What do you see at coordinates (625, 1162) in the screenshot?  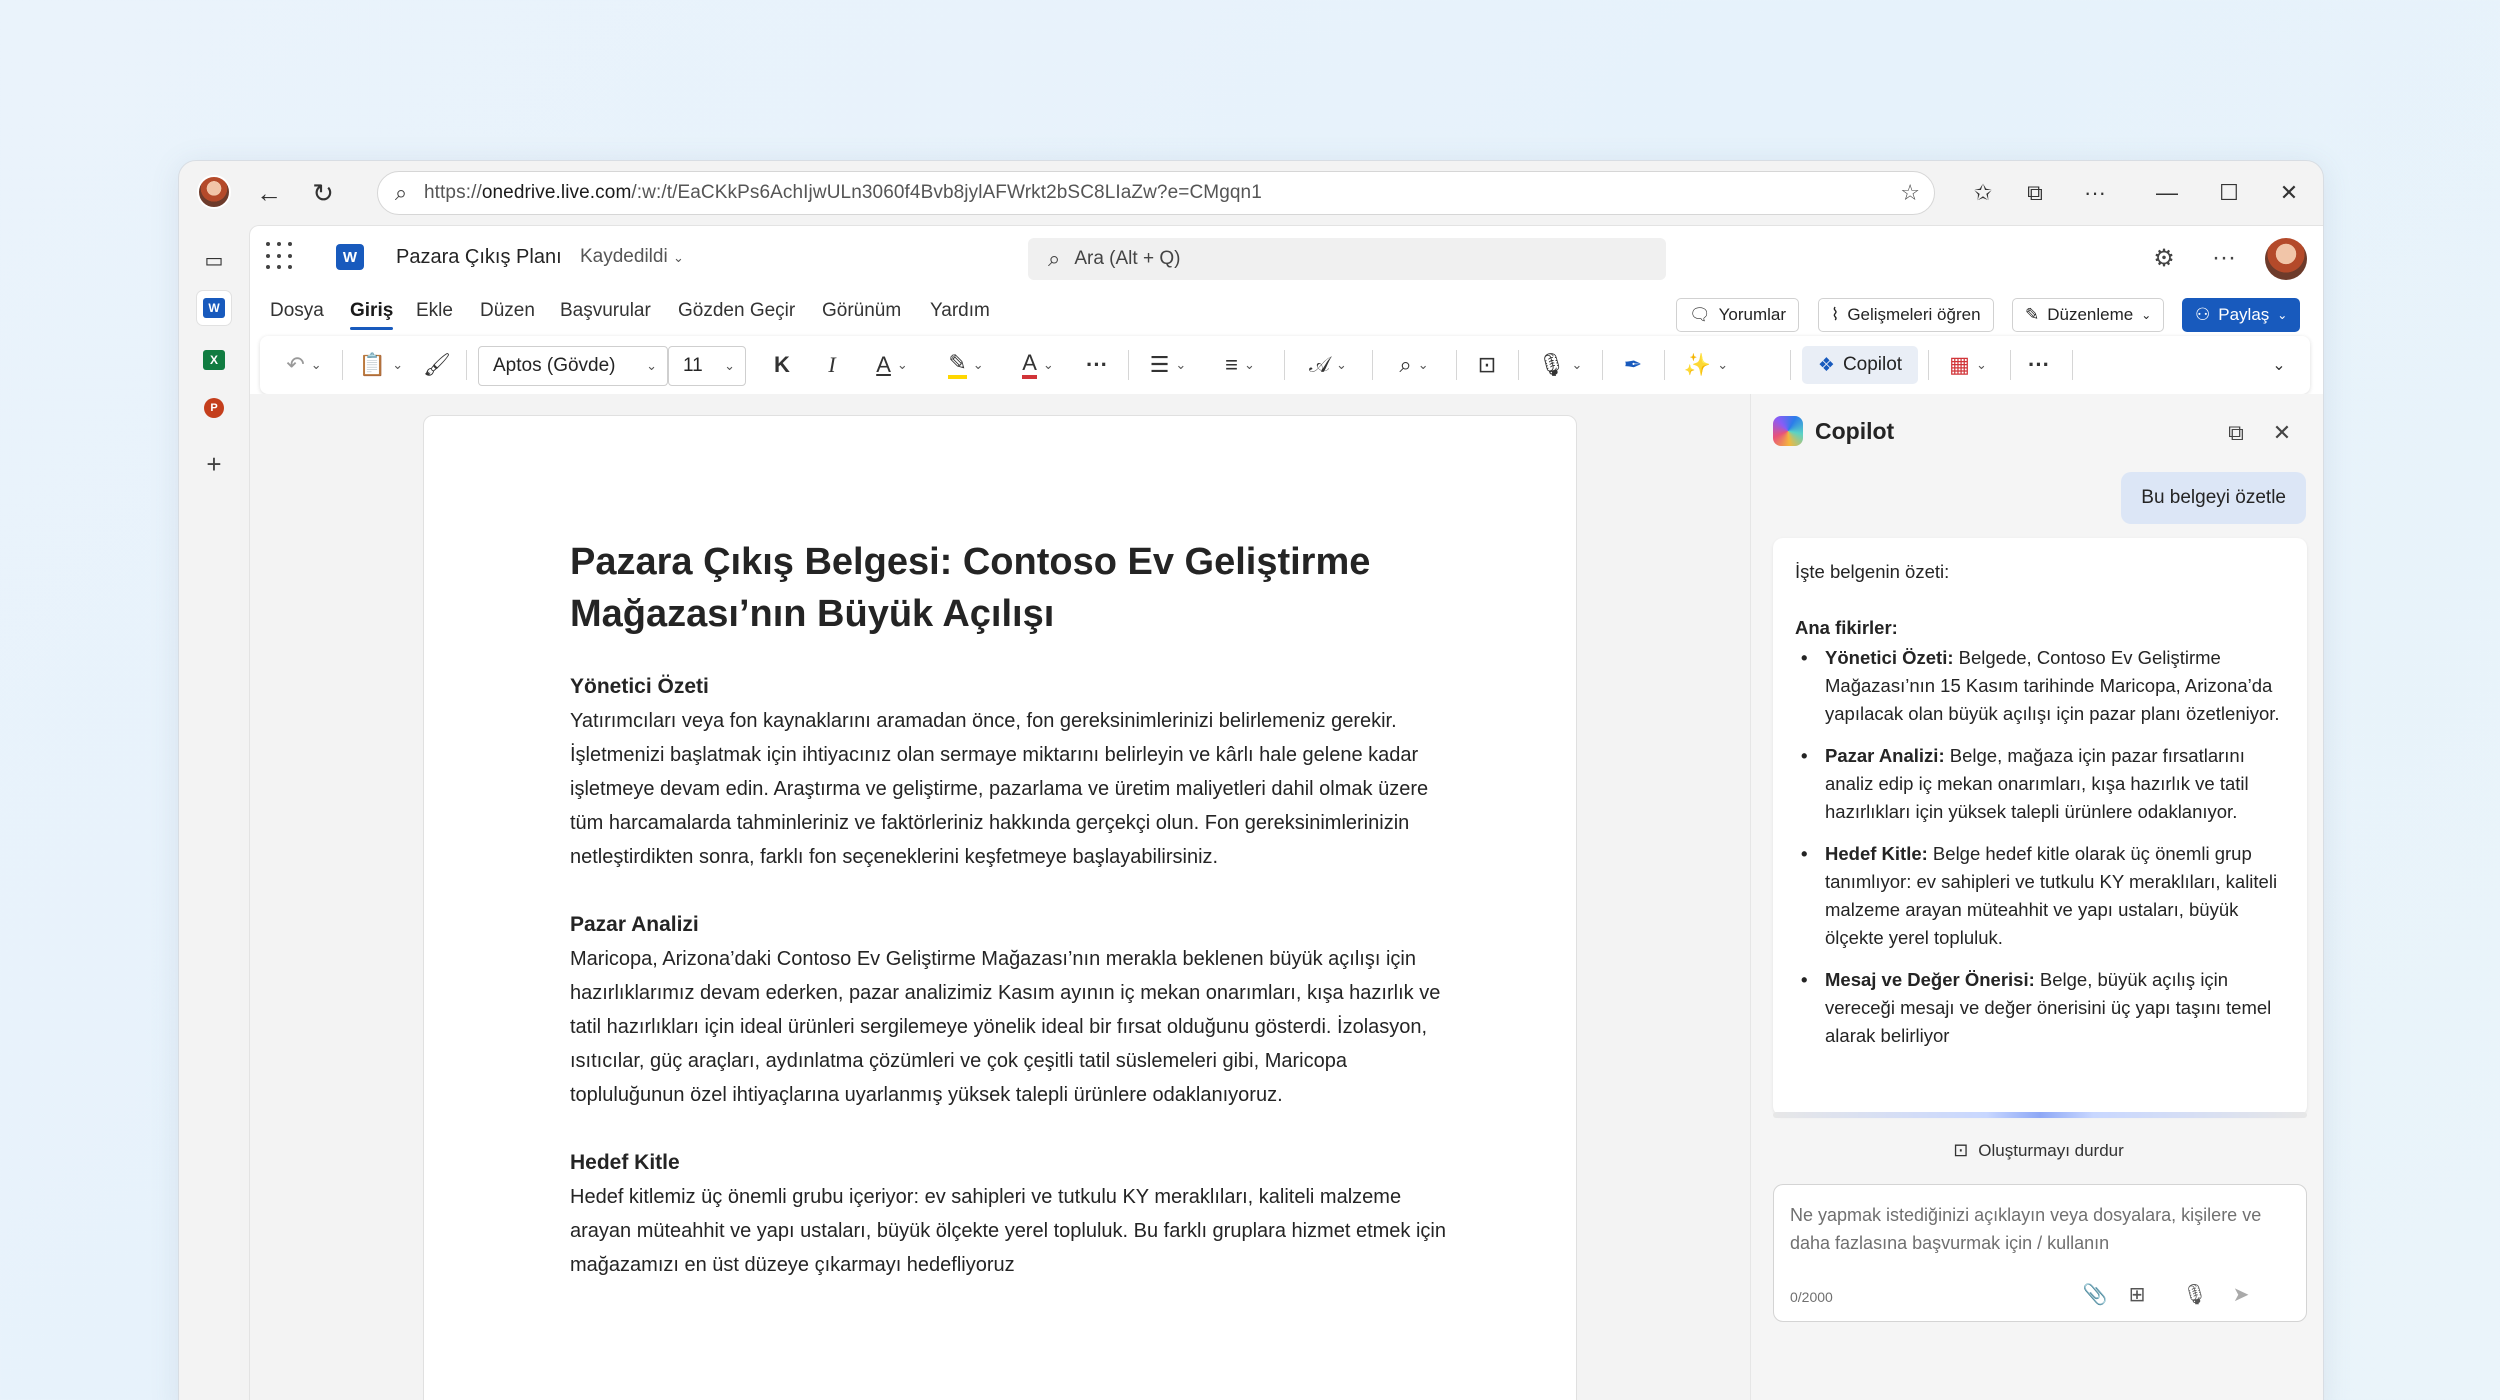 I see `section-heading: Hedef Kitle` at bounding box center [625, 1162].